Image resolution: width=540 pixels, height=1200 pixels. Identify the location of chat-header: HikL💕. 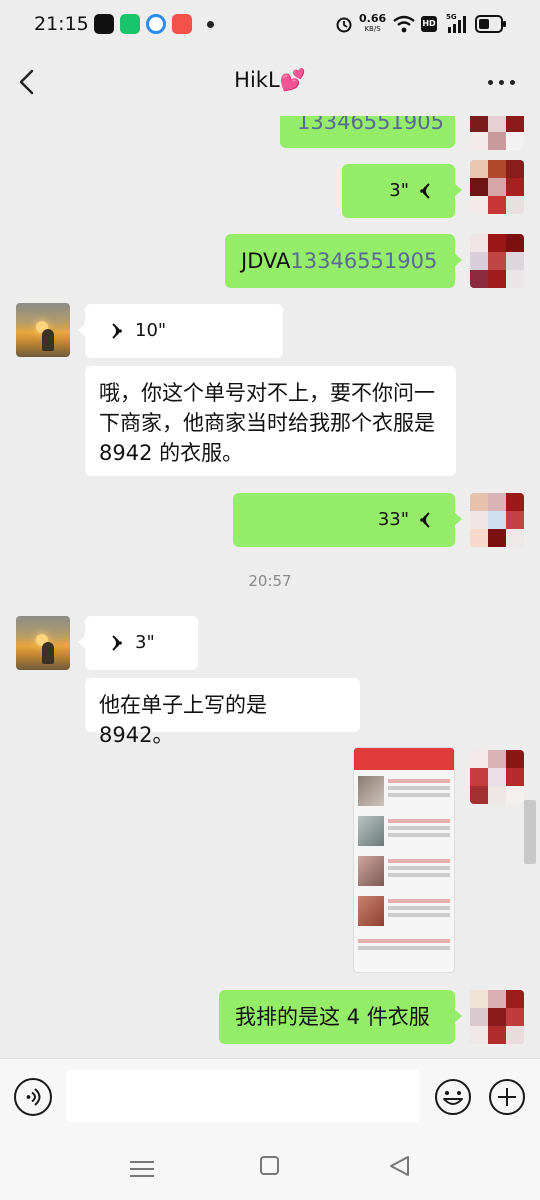
(270, 83).